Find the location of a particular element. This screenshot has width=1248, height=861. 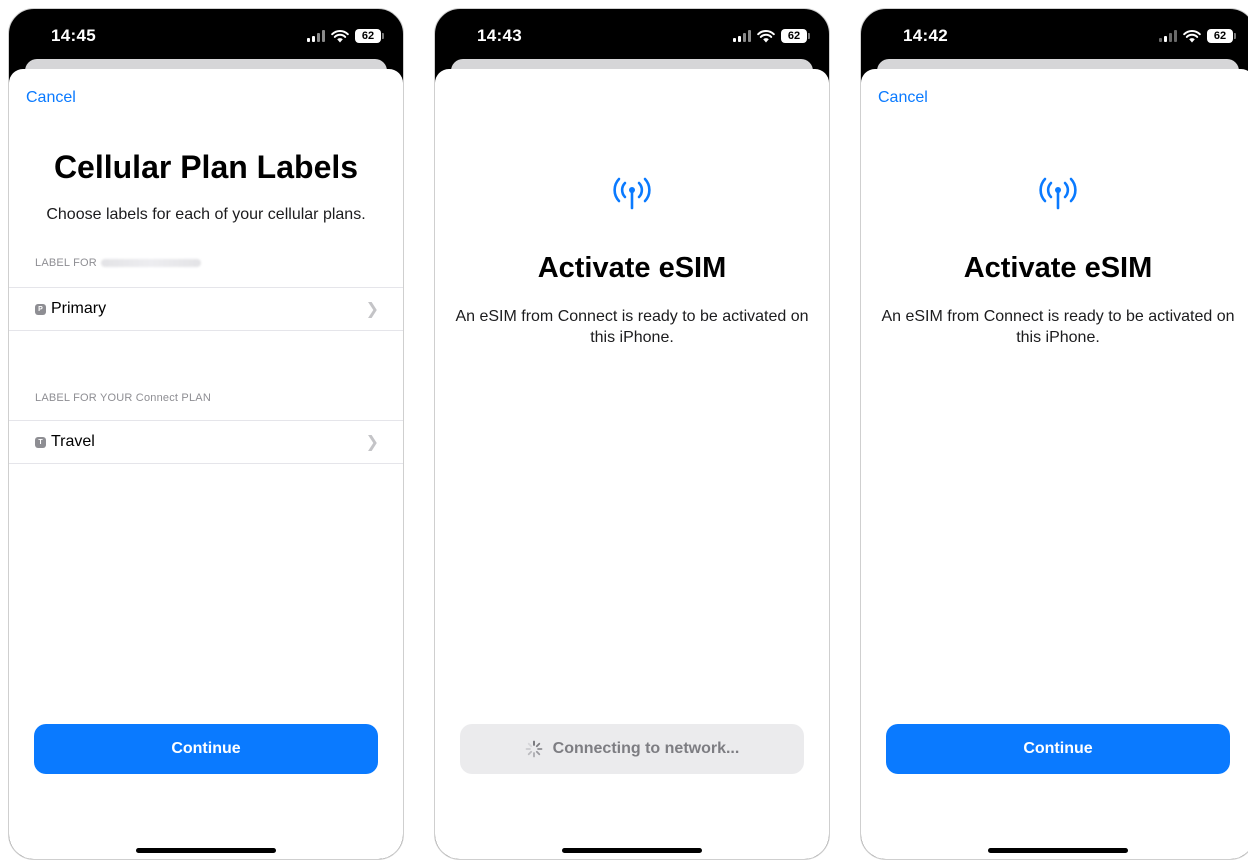

section-header-travel: LABEL FOR YOUR Connect PLAN is located at coordinates (123, 398).